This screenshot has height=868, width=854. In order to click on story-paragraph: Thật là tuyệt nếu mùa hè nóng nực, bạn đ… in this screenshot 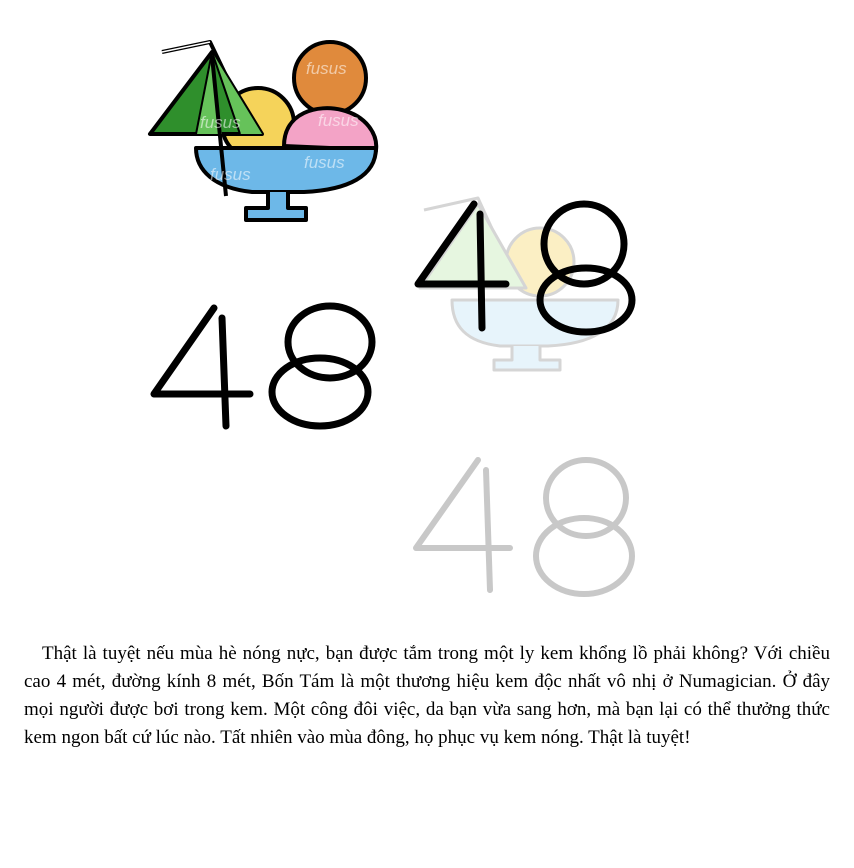, I will do `click(427, 695)`.